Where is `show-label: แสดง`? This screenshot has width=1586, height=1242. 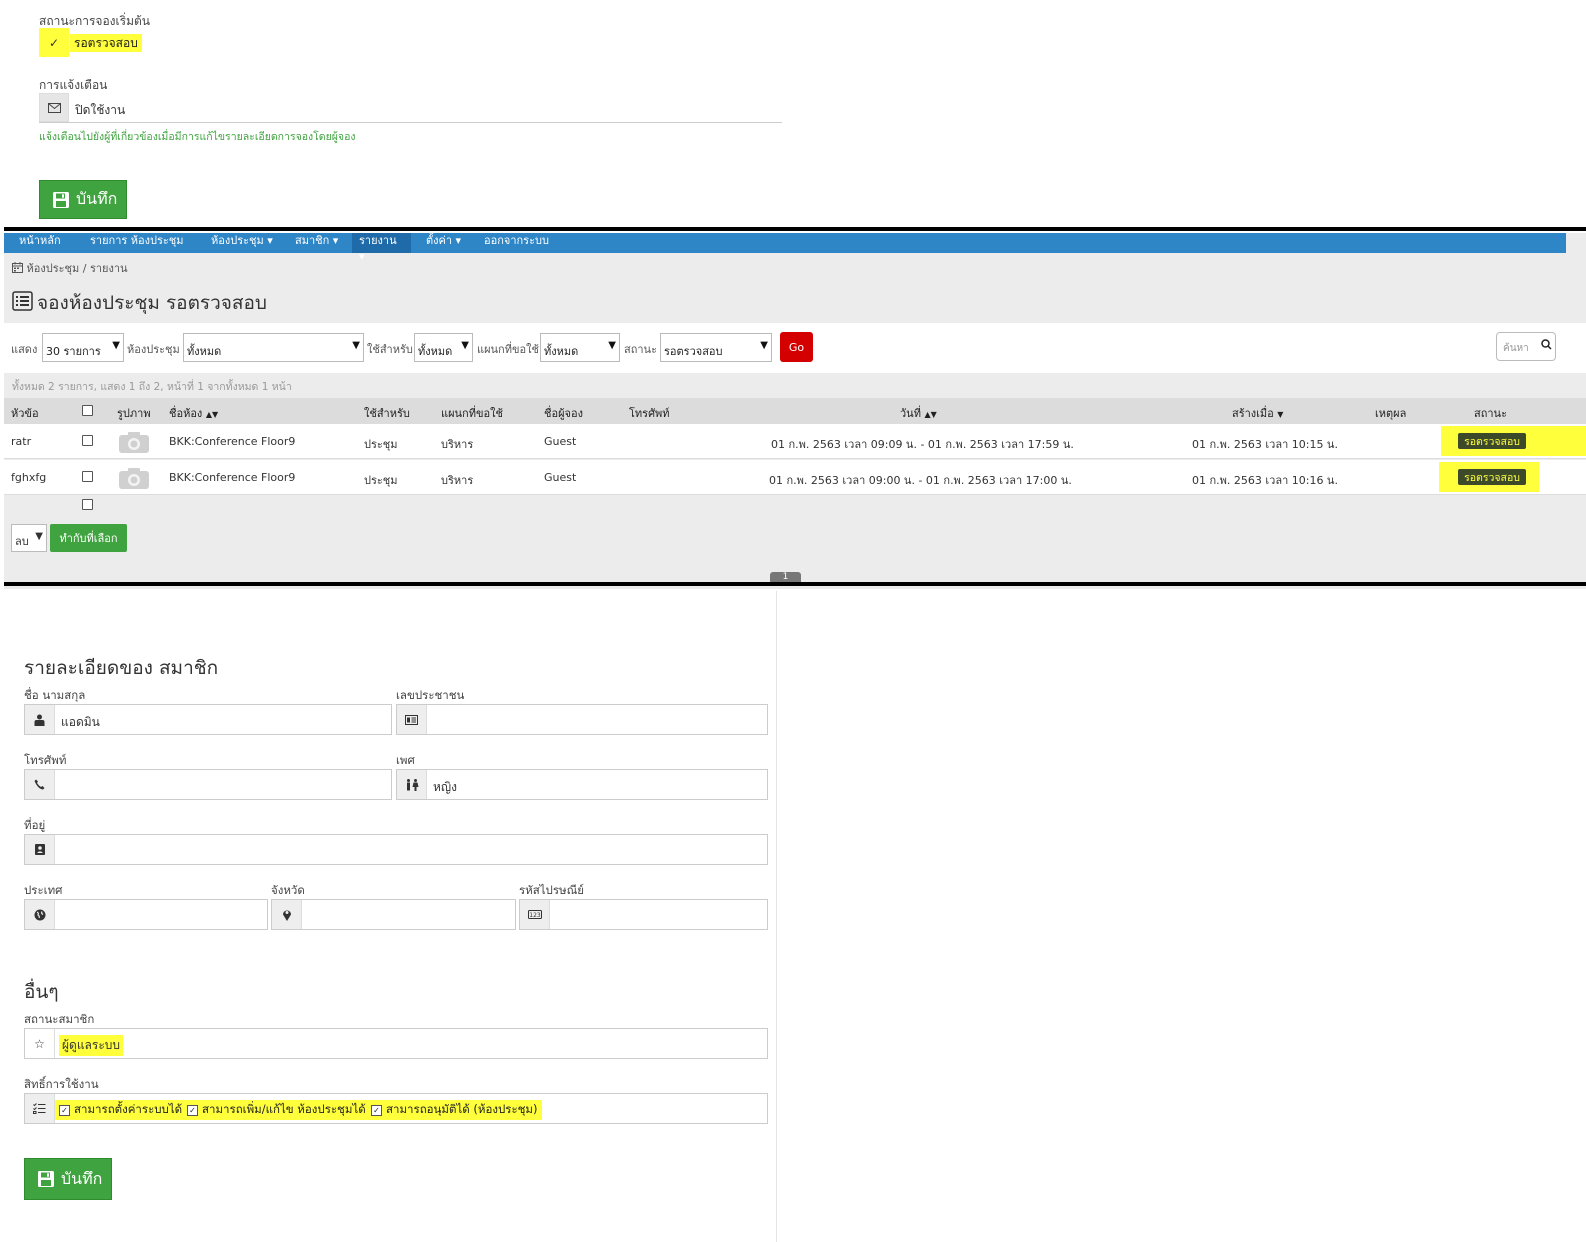 show-label: แสดง is located at coordinates (24, 349).